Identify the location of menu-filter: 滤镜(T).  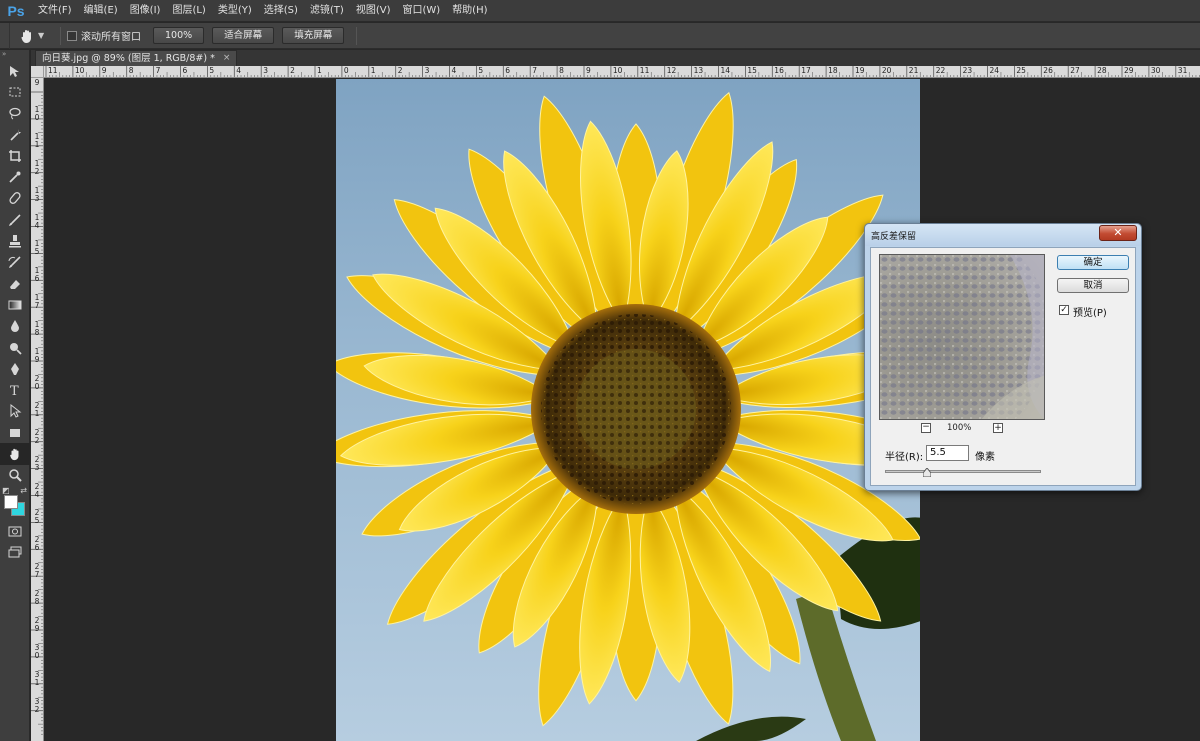
(327, 11).